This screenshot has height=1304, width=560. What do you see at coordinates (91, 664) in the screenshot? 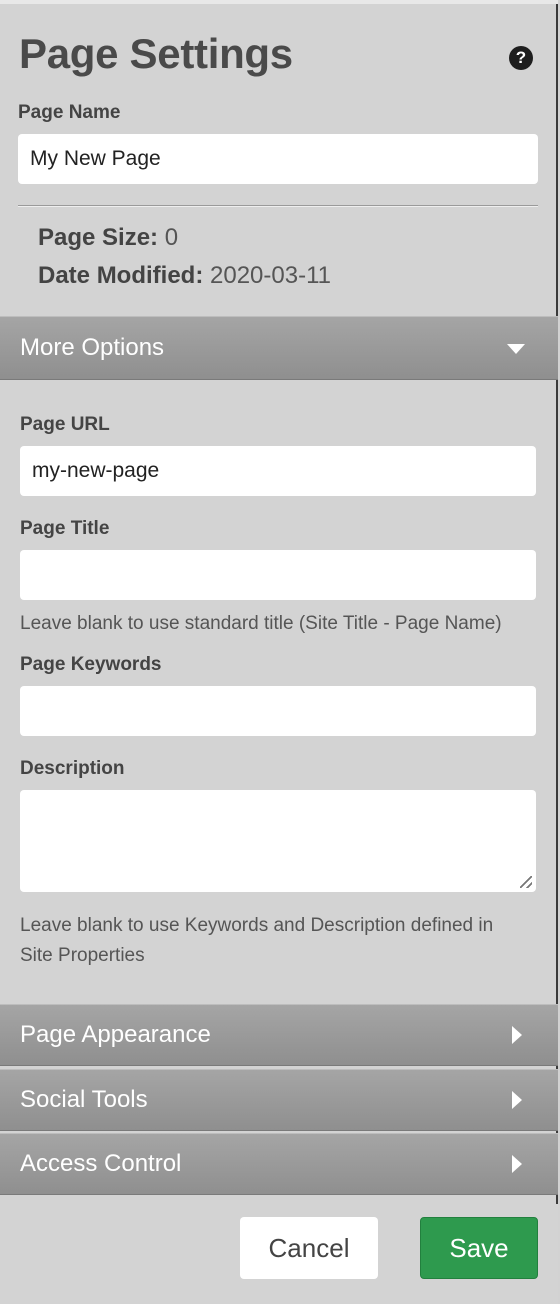
I see `page-keywords-label: Page Keywords` at bounding box center [91, 664].